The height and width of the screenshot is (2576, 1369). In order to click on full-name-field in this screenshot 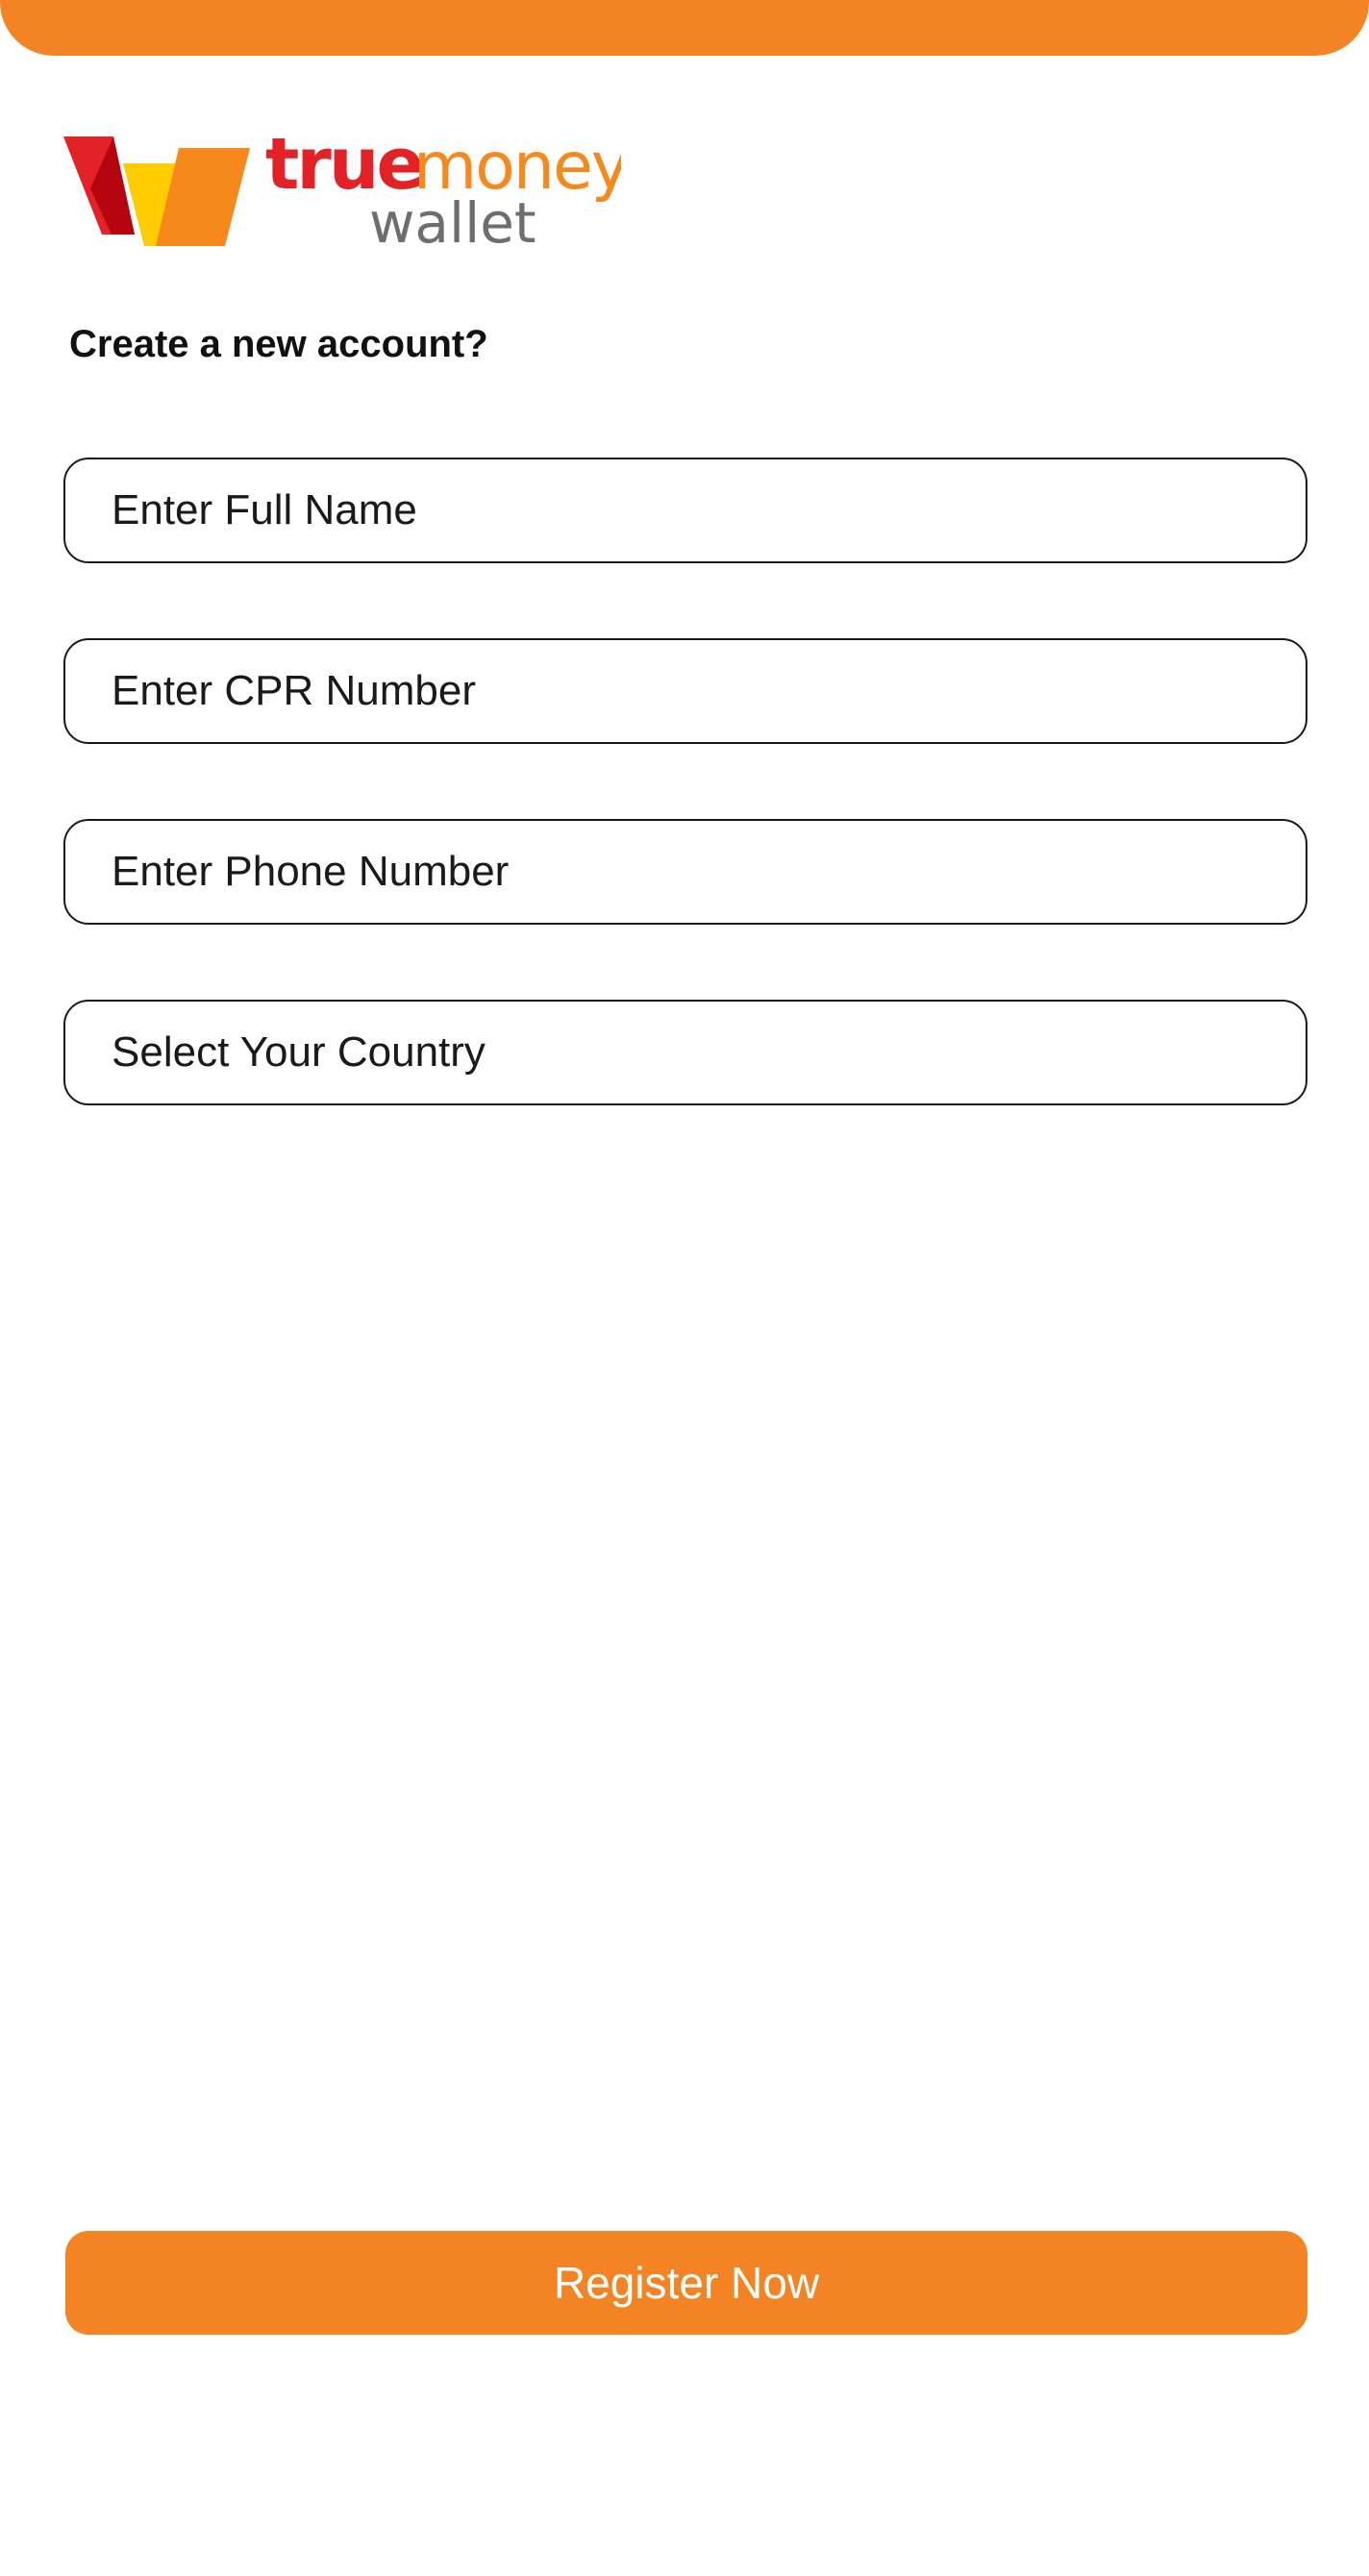, I will do `click(685, 511)`.